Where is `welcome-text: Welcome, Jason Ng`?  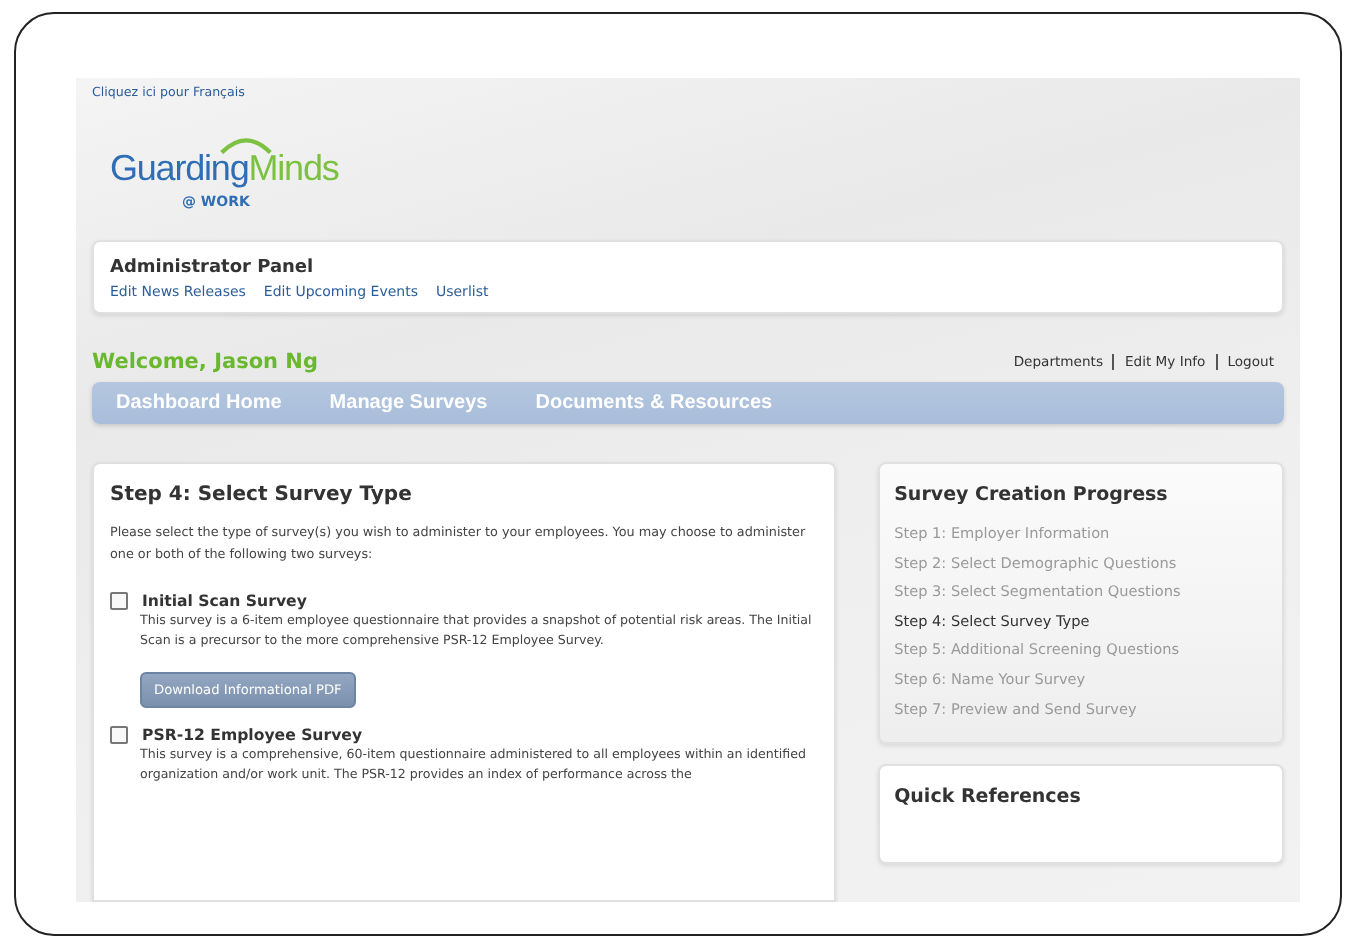
welcome-text: Welcome, Jason Ng is located at coordinates (205, 362).